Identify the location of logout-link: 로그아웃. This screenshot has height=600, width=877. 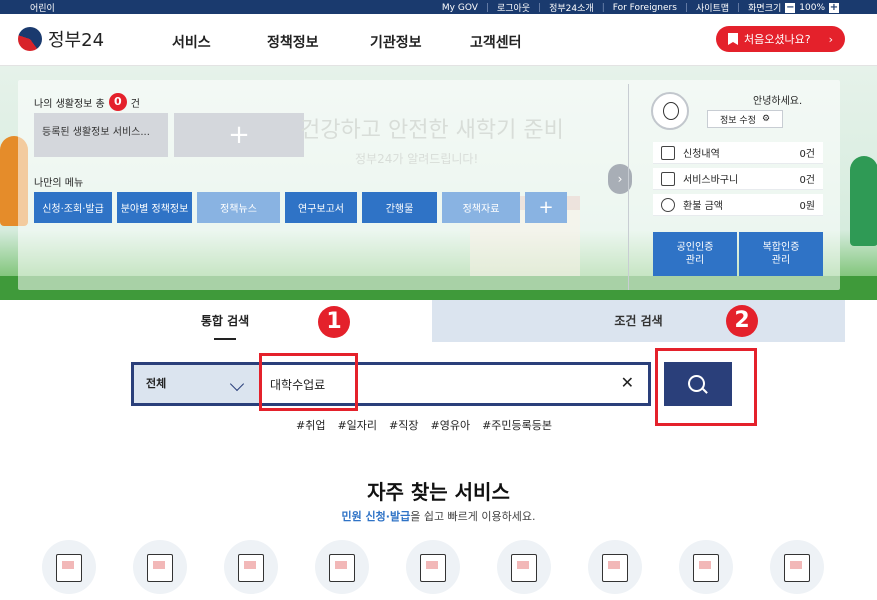
(513, 7).